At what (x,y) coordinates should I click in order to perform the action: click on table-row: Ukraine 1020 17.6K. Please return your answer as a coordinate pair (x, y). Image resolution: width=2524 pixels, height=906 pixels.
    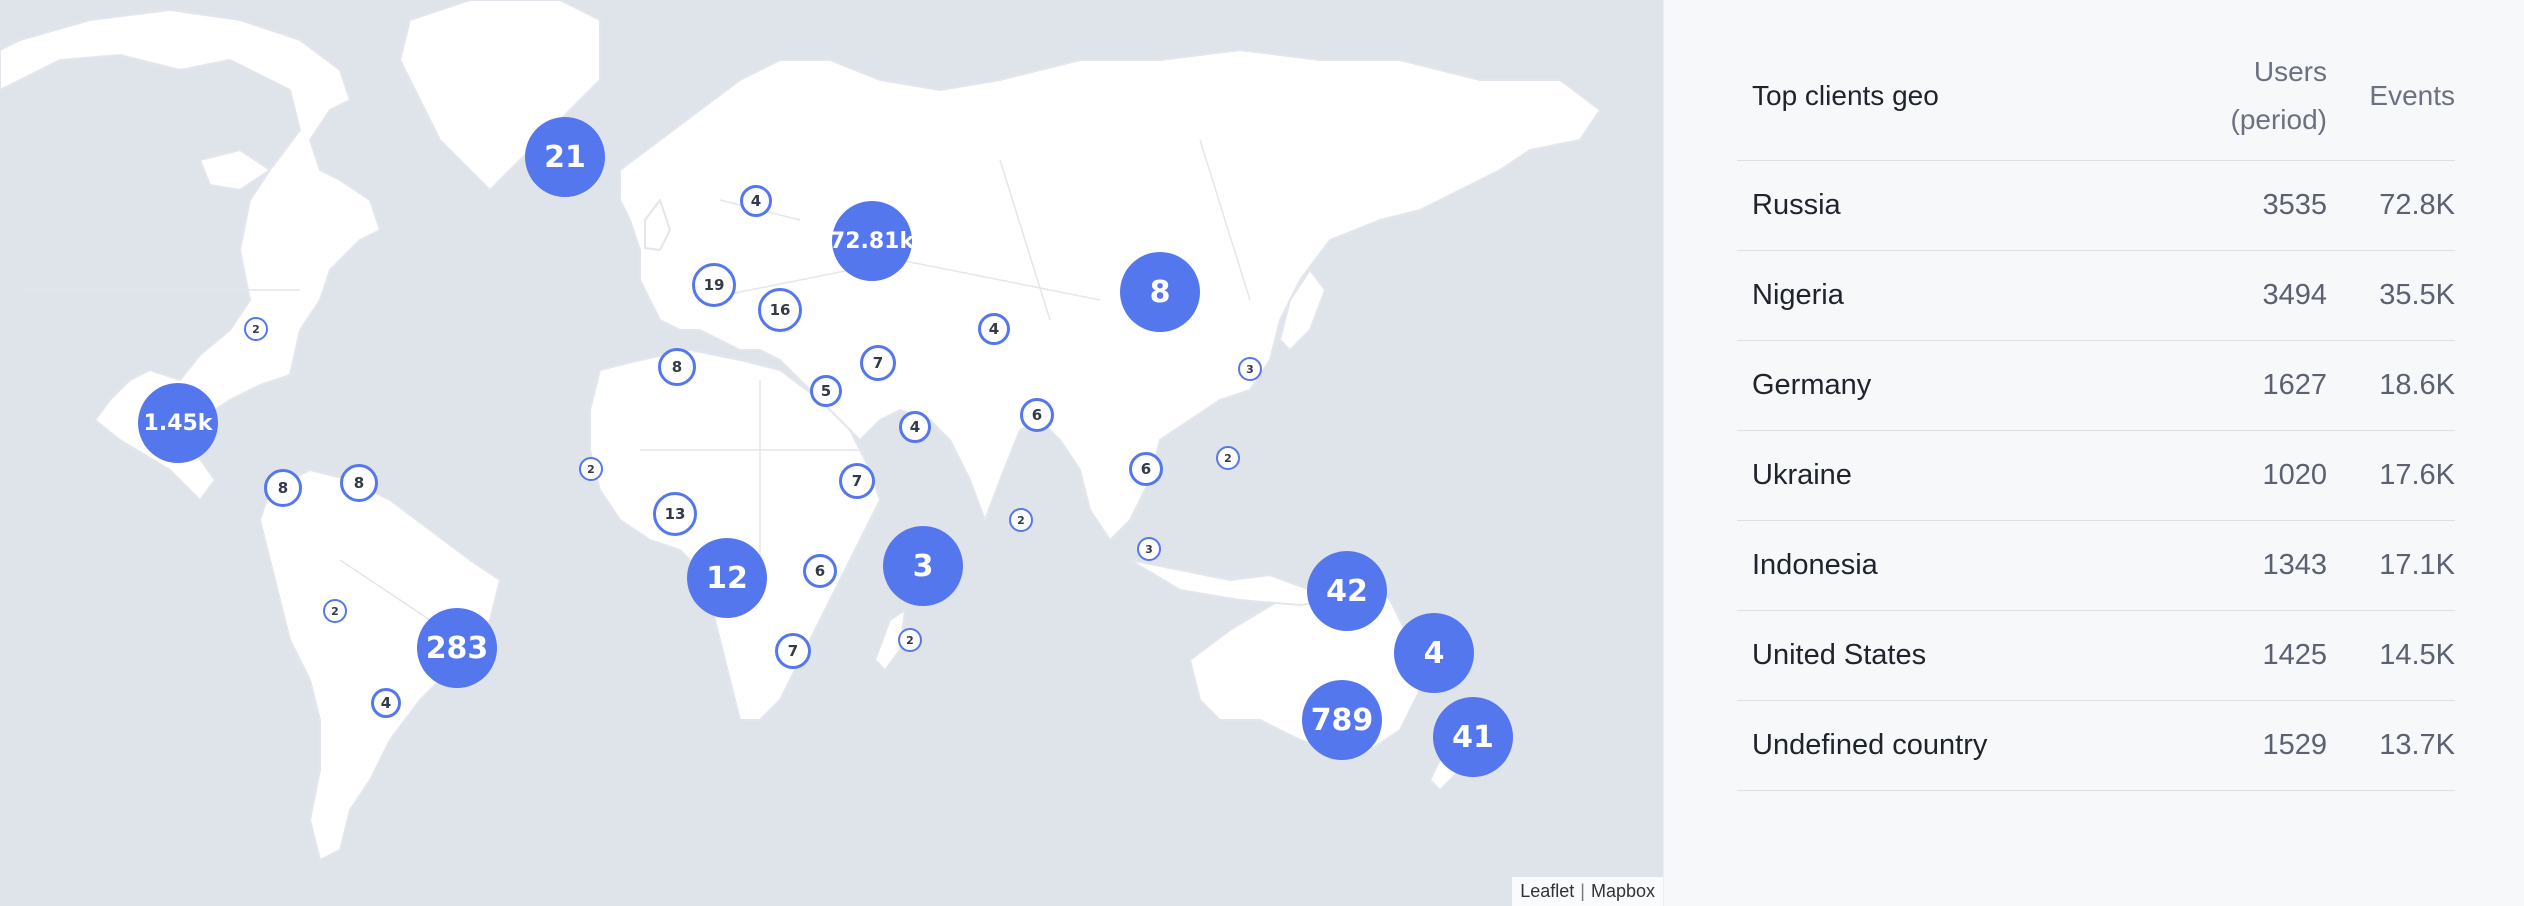
    Looking at the image, I should click on (2096, 475).